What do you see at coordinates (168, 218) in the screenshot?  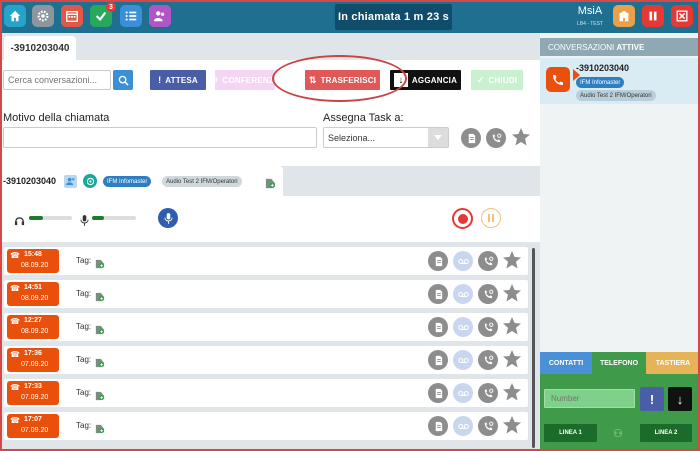 I see `microphone-button` at bounding box center [168, 218].